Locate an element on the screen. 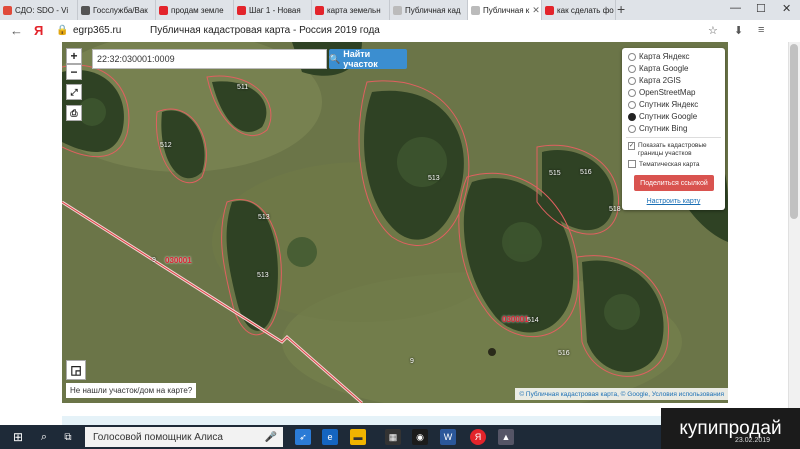 Image resolution: width=800 pixels, height=449 pixels. word-icon: W is located at coordinates (448, 437).